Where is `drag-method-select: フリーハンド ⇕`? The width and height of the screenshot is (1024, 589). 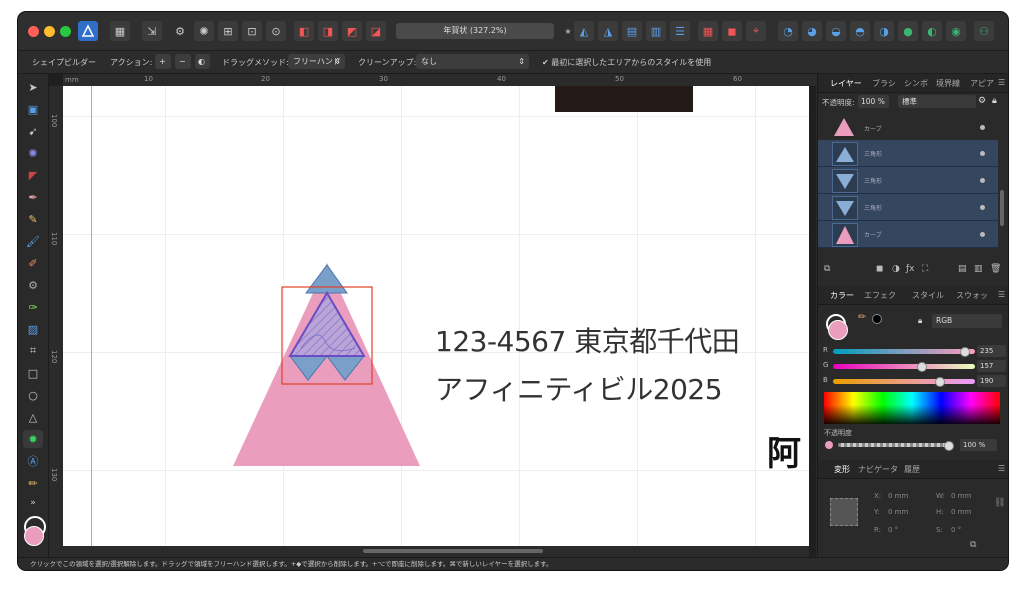 drag-method-select: フリーハンド ⇕ is located at coordinates (316, 61).